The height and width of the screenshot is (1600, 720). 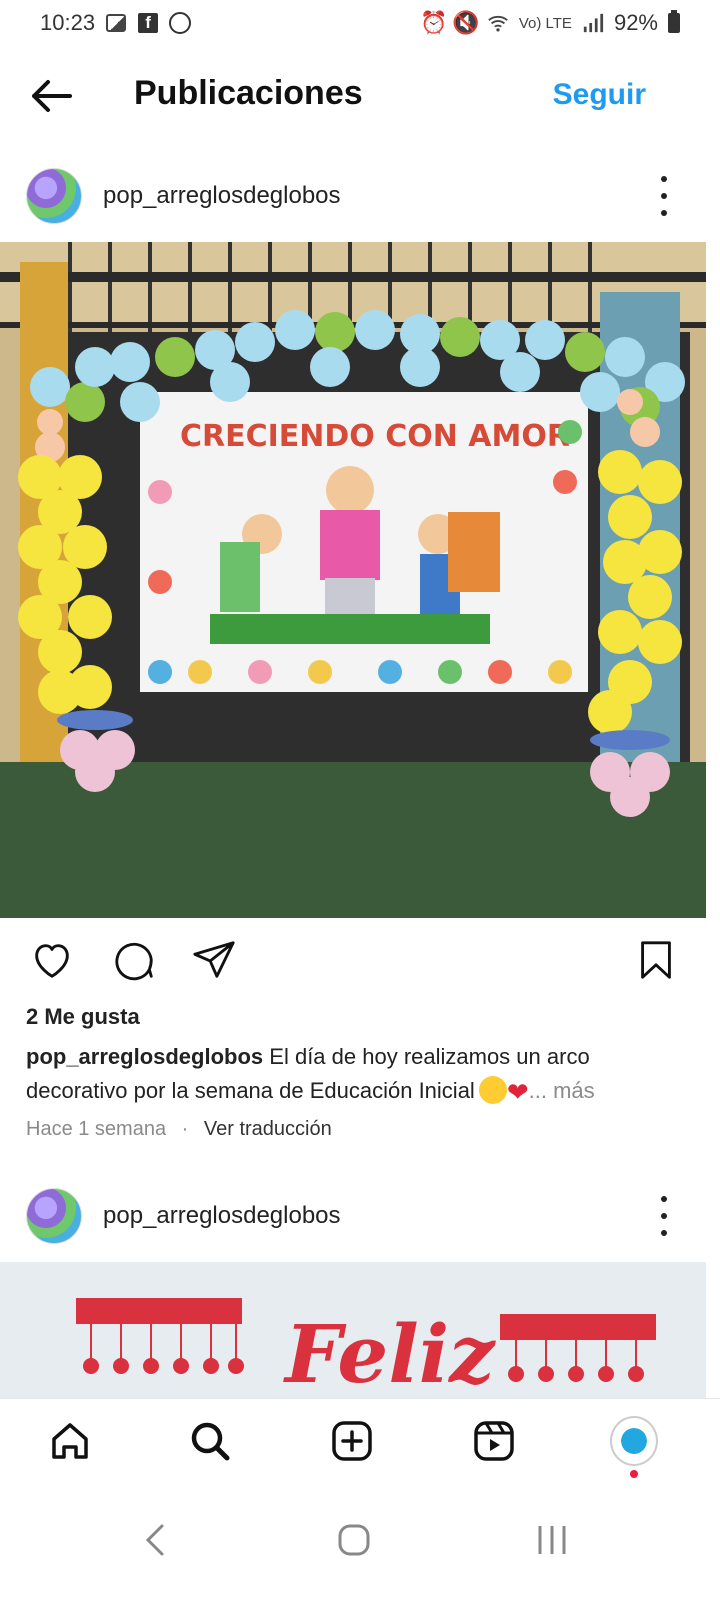 I want to click on post-timestamp: Hace 1 semana, so click(x=96, y=1129).